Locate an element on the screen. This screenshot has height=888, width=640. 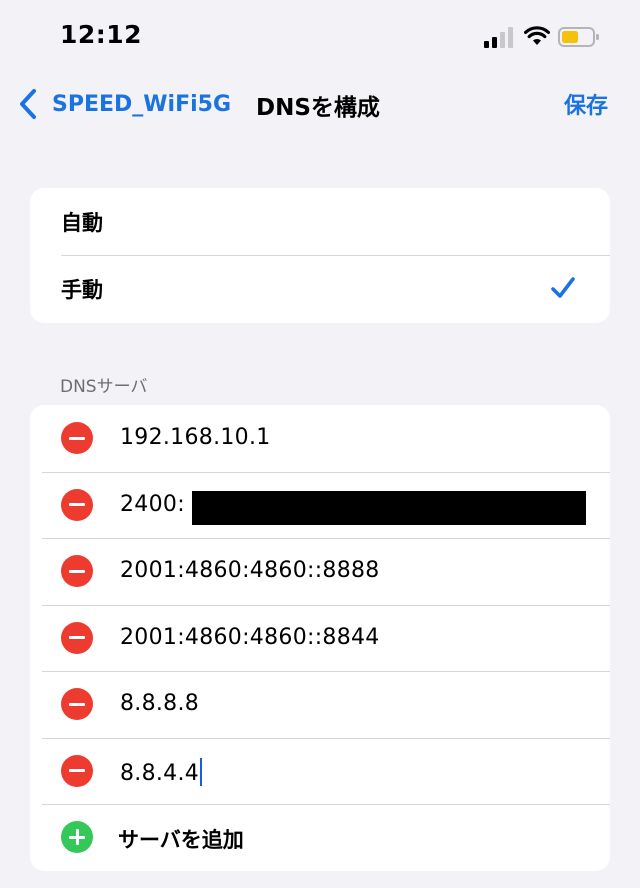
save-button: 保存 is located at coordinates (586, 104).